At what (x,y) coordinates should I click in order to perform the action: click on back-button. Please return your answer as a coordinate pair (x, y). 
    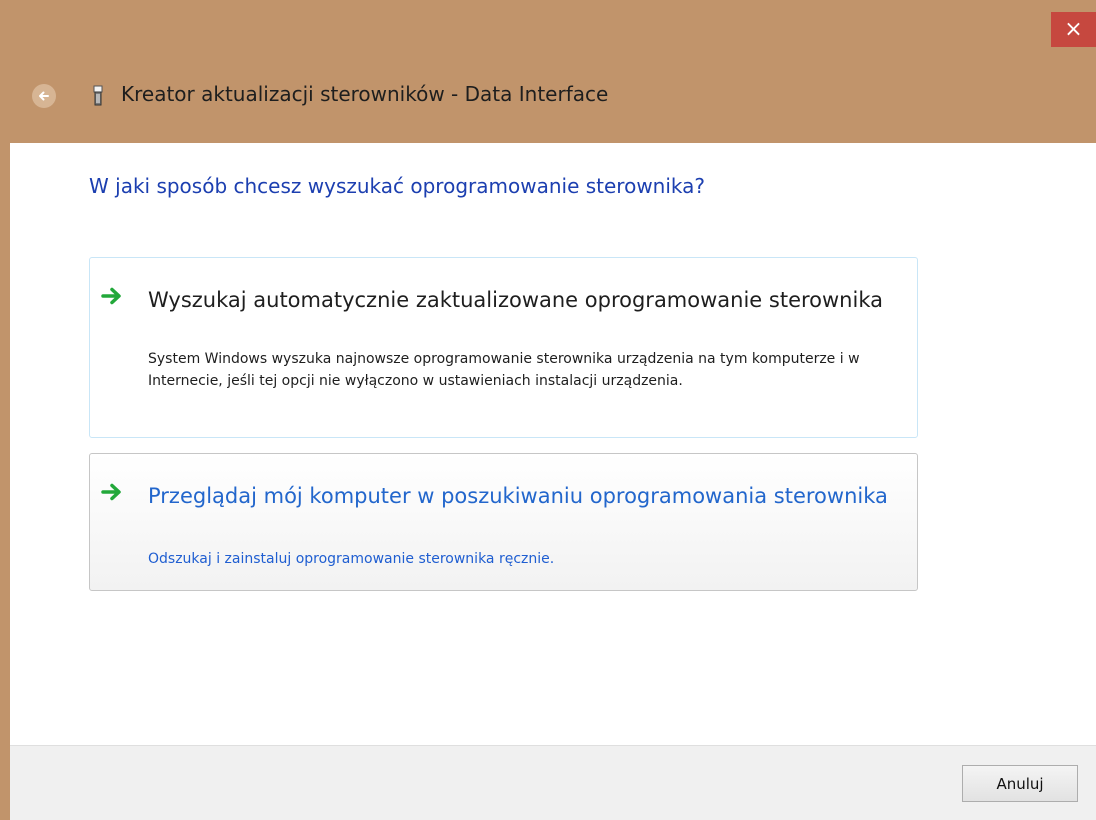
    Looking at the image, I should click on (44, 96).